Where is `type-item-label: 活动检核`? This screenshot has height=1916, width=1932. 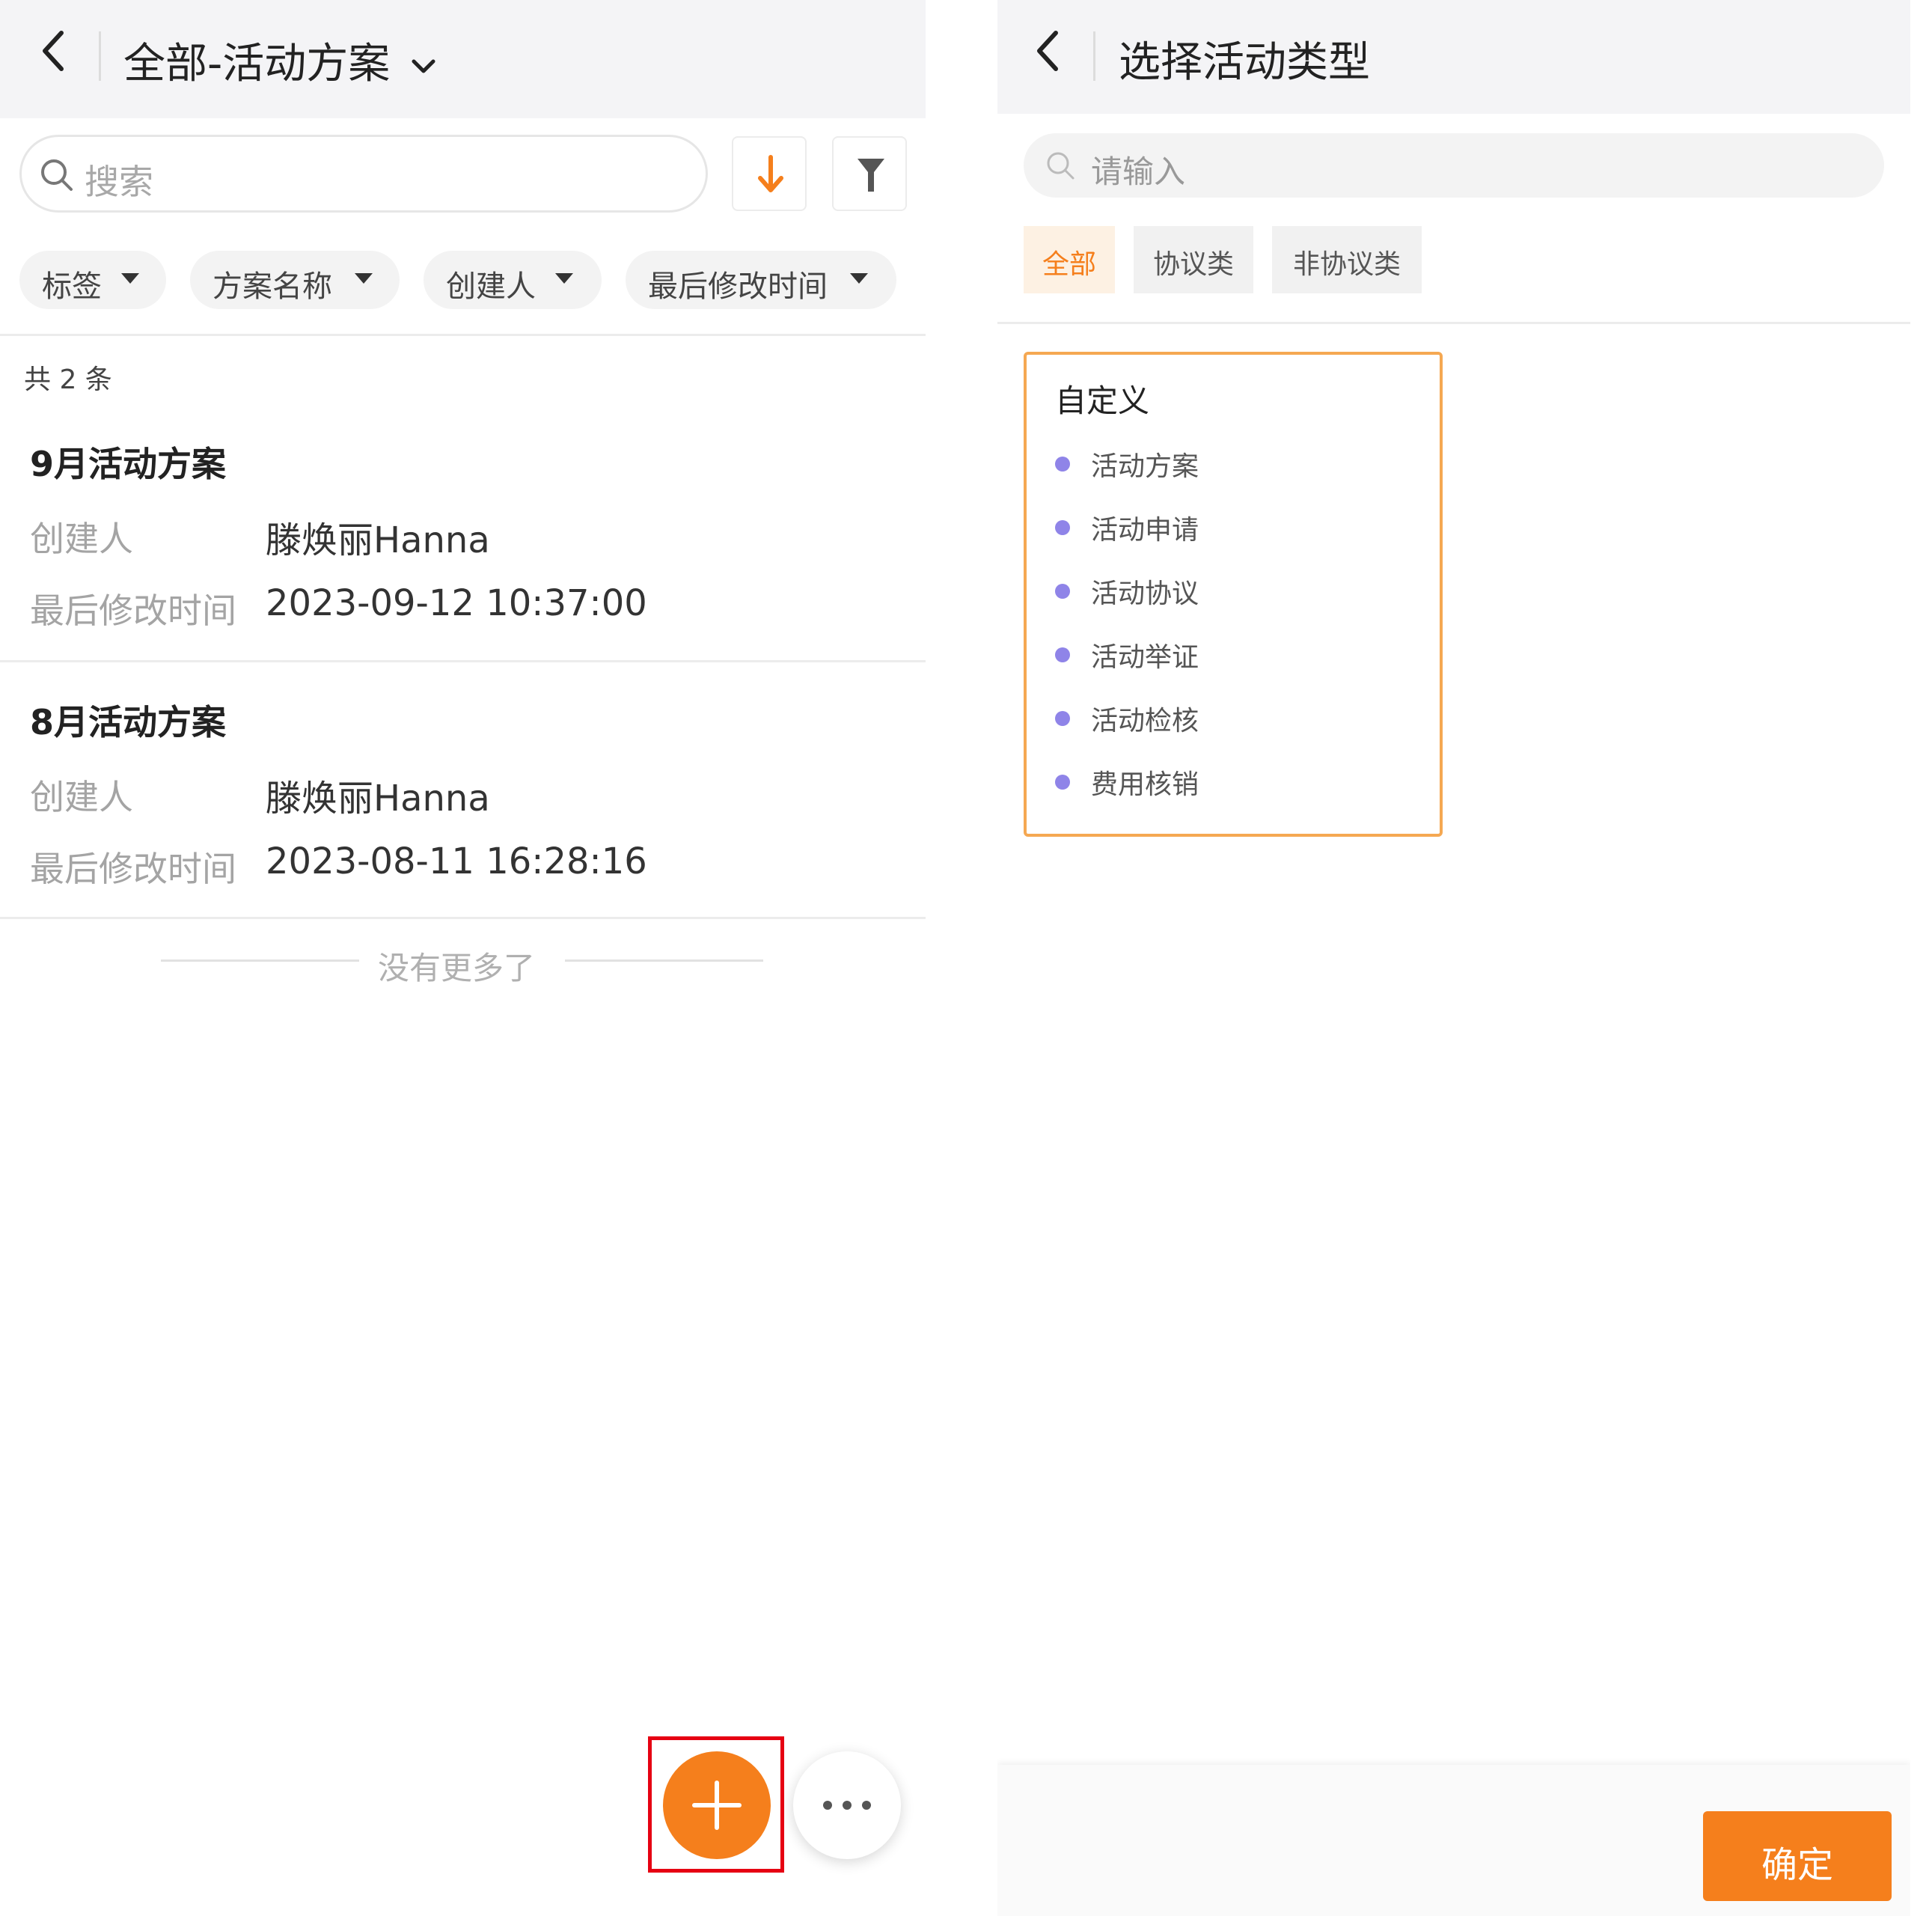 type-item-label: 活动检核 is located at coordinates (1145, 721).